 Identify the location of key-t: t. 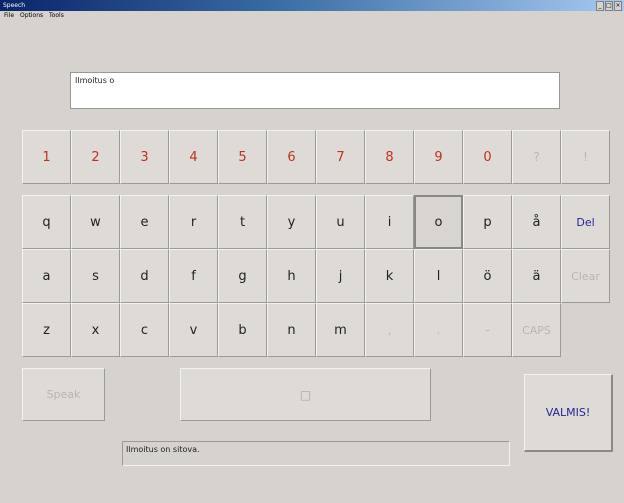
(242, 222).